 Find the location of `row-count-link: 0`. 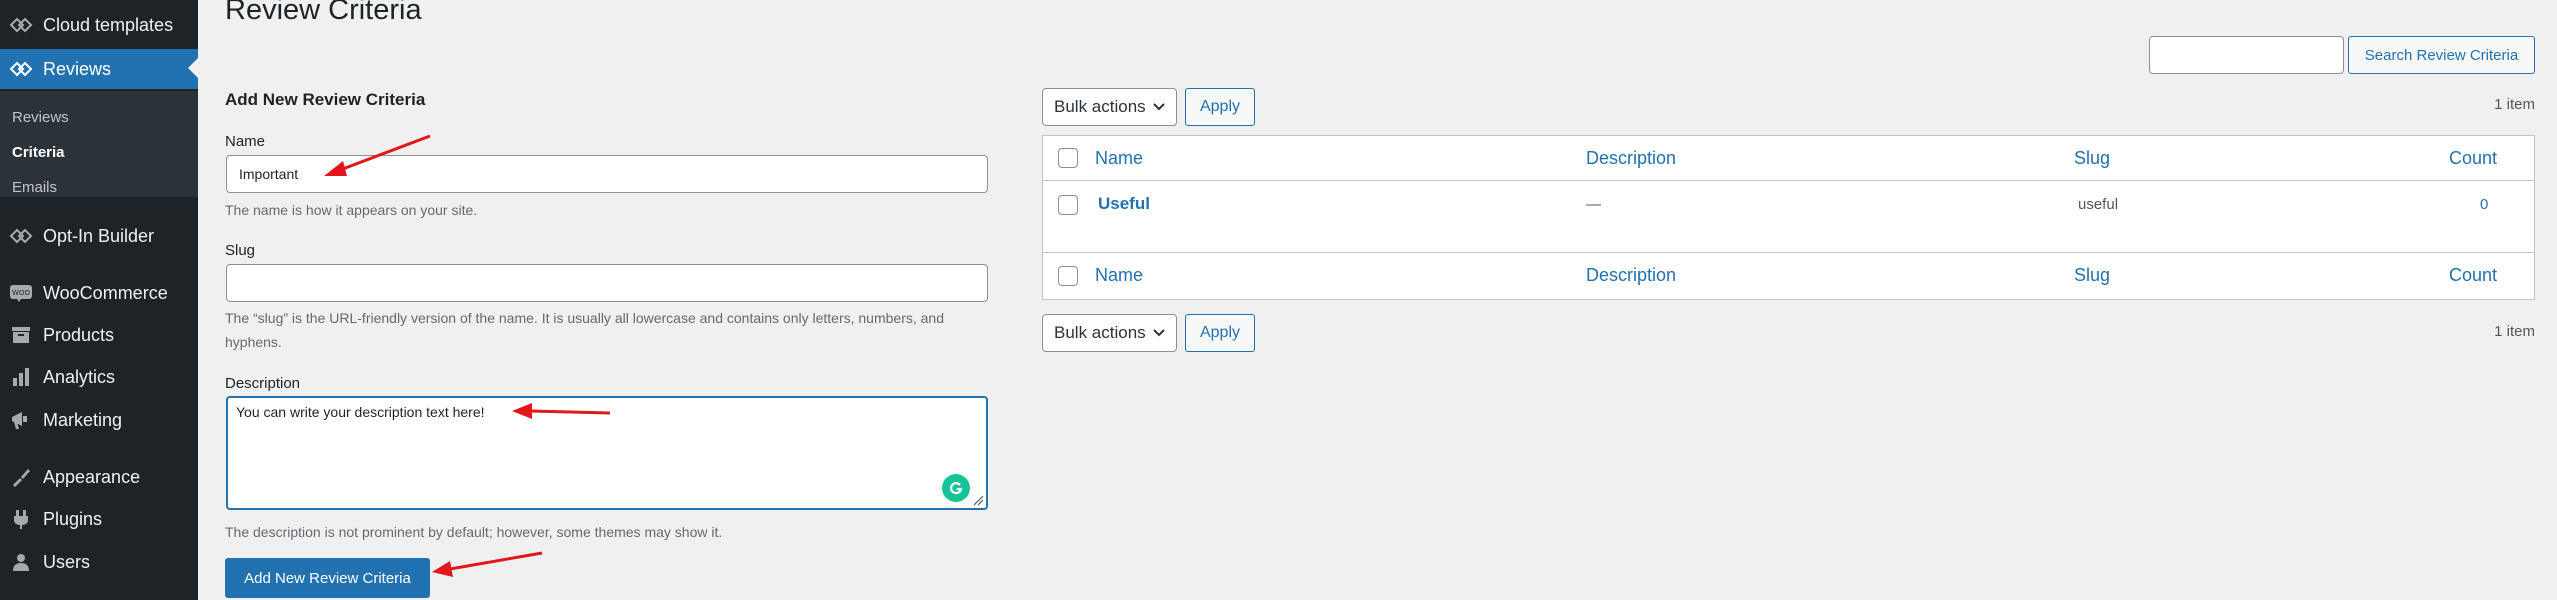

row-count-link: 0 is located at coordinates (2484, 204).